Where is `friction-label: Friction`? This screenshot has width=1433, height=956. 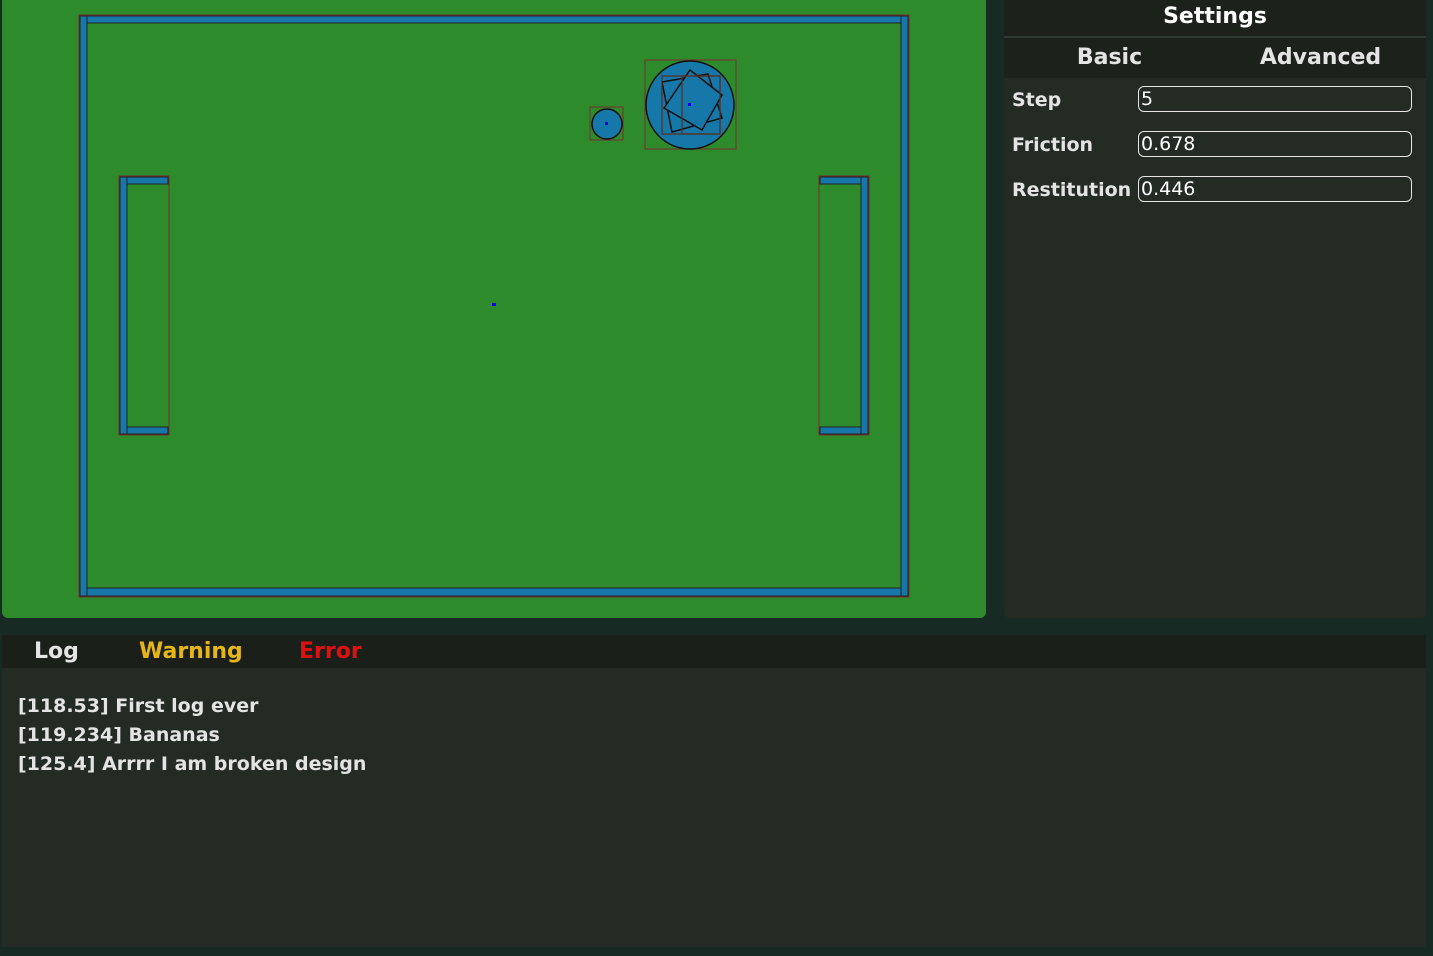
friction-label: Friction is located at coordinates (1053, 145).